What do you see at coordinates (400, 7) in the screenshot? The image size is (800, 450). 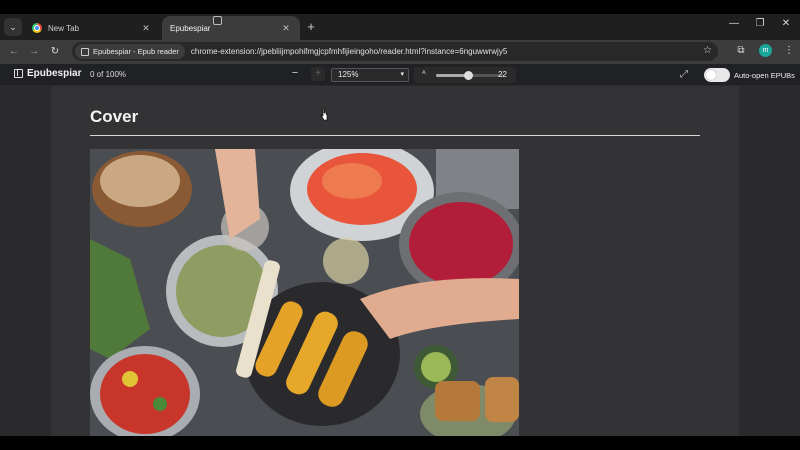 I see `letterbox-top` at bounding box center [400, 7].